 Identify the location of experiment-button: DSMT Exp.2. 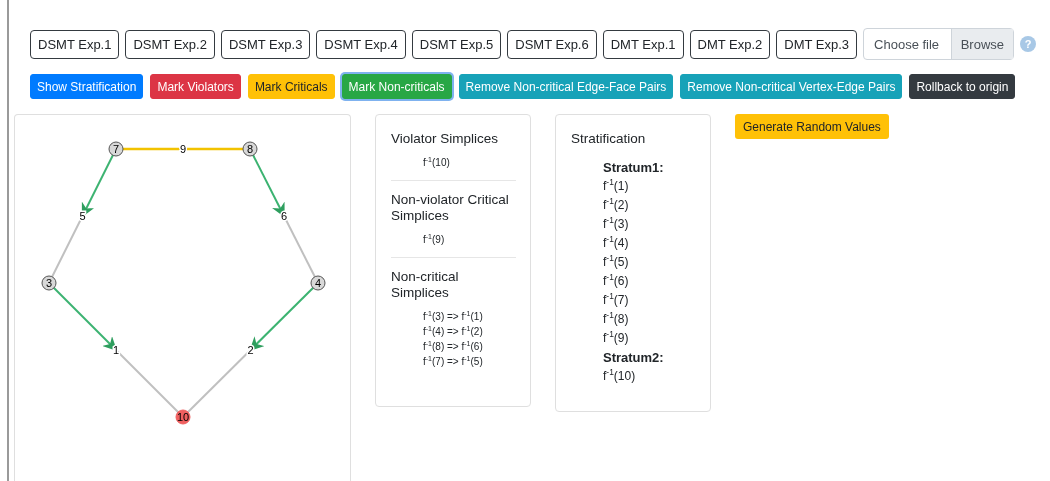
(170, 44).